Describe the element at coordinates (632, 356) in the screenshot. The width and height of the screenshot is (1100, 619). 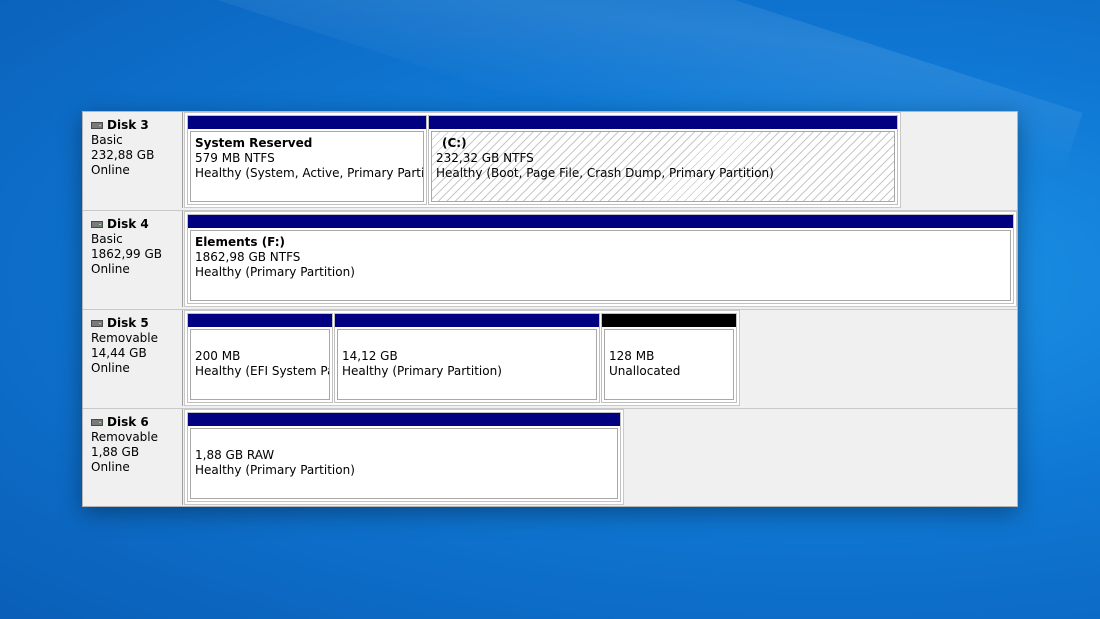
I see `partition-size: 128 MB` at that location.